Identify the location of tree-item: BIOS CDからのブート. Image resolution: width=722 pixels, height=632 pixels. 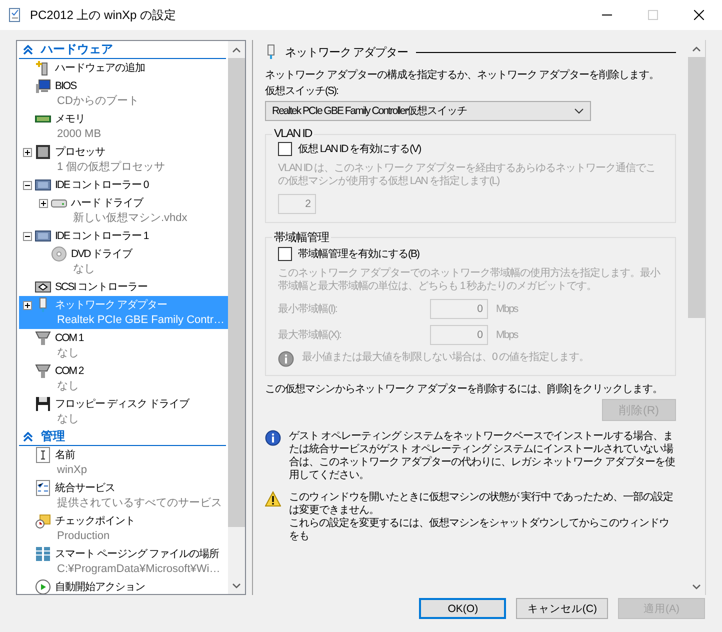
(123, 93).